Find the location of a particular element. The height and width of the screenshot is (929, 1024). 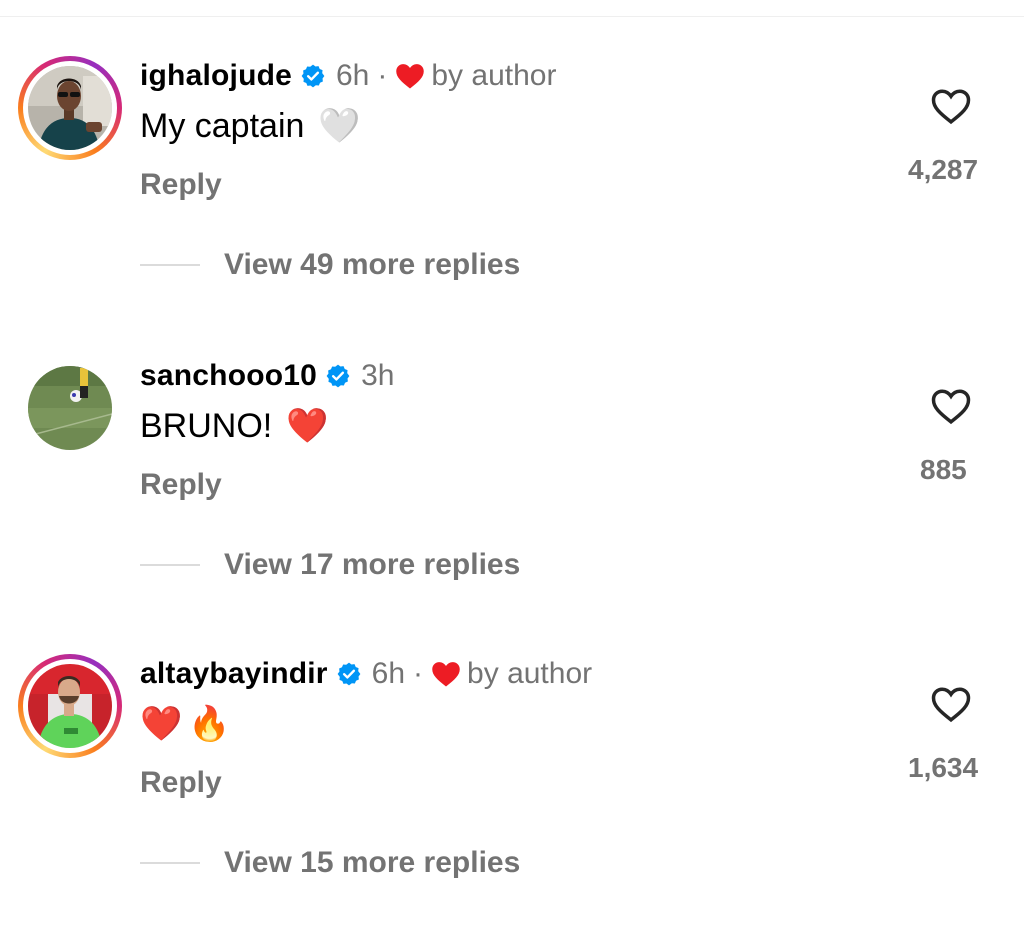

like-control: 4,287 is located at coordinates (944, 146).